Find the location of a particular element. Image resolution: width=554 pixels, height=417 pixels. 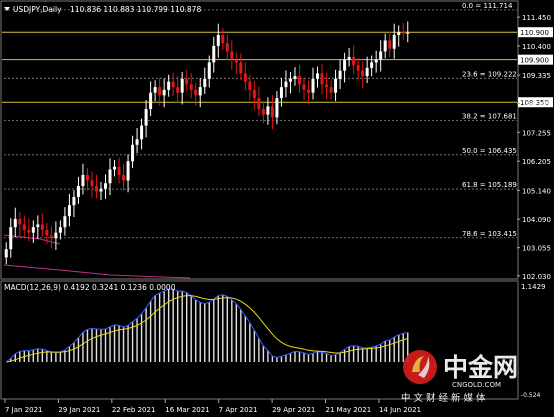

date-label: 14 Jun 2021 is located at coordinates (400, 410).